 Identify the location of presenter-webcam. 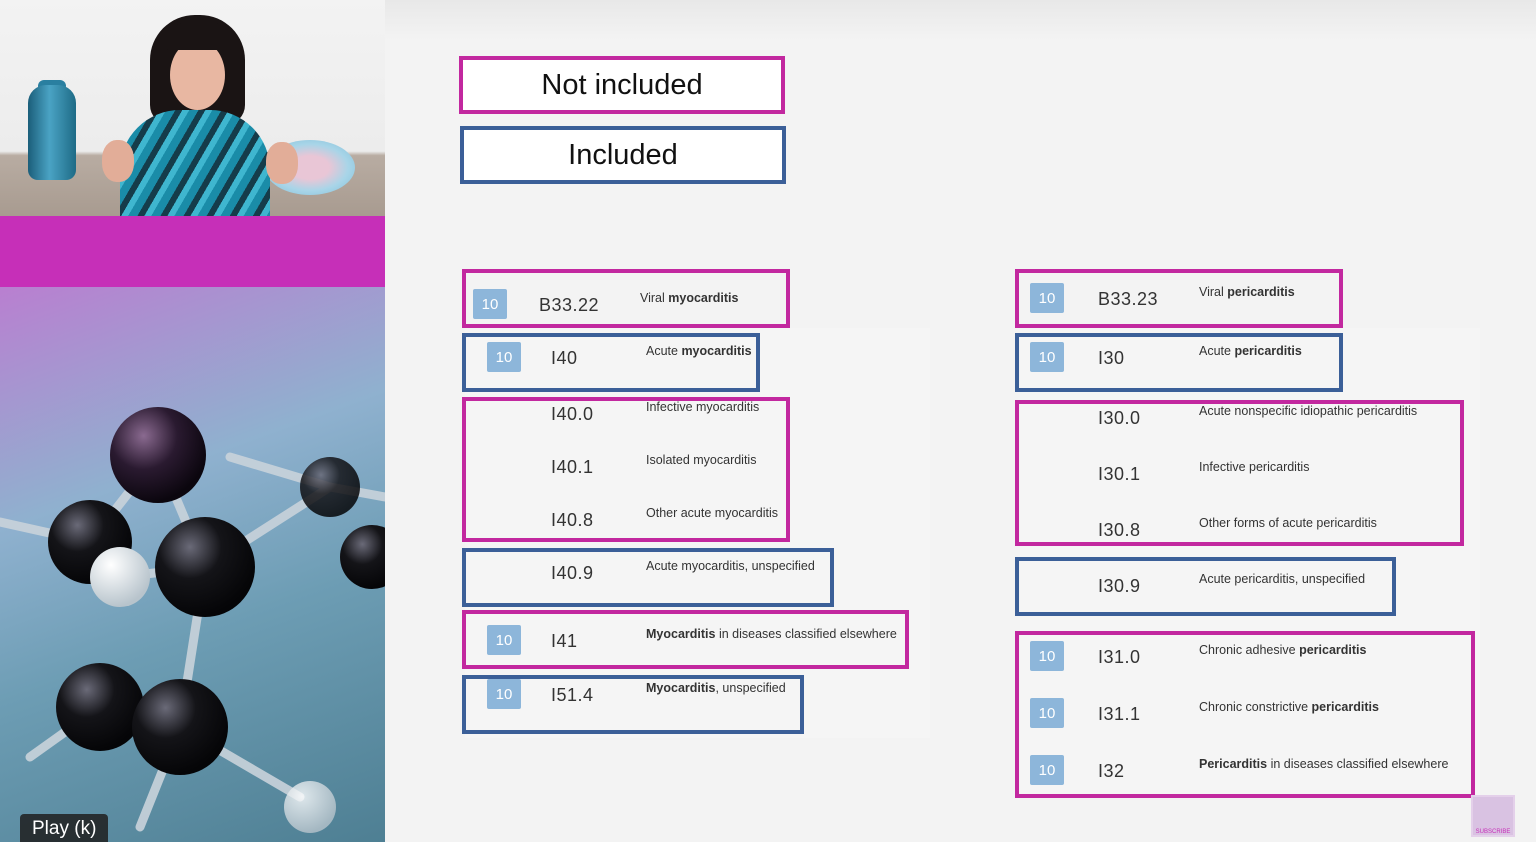
(192, 108).